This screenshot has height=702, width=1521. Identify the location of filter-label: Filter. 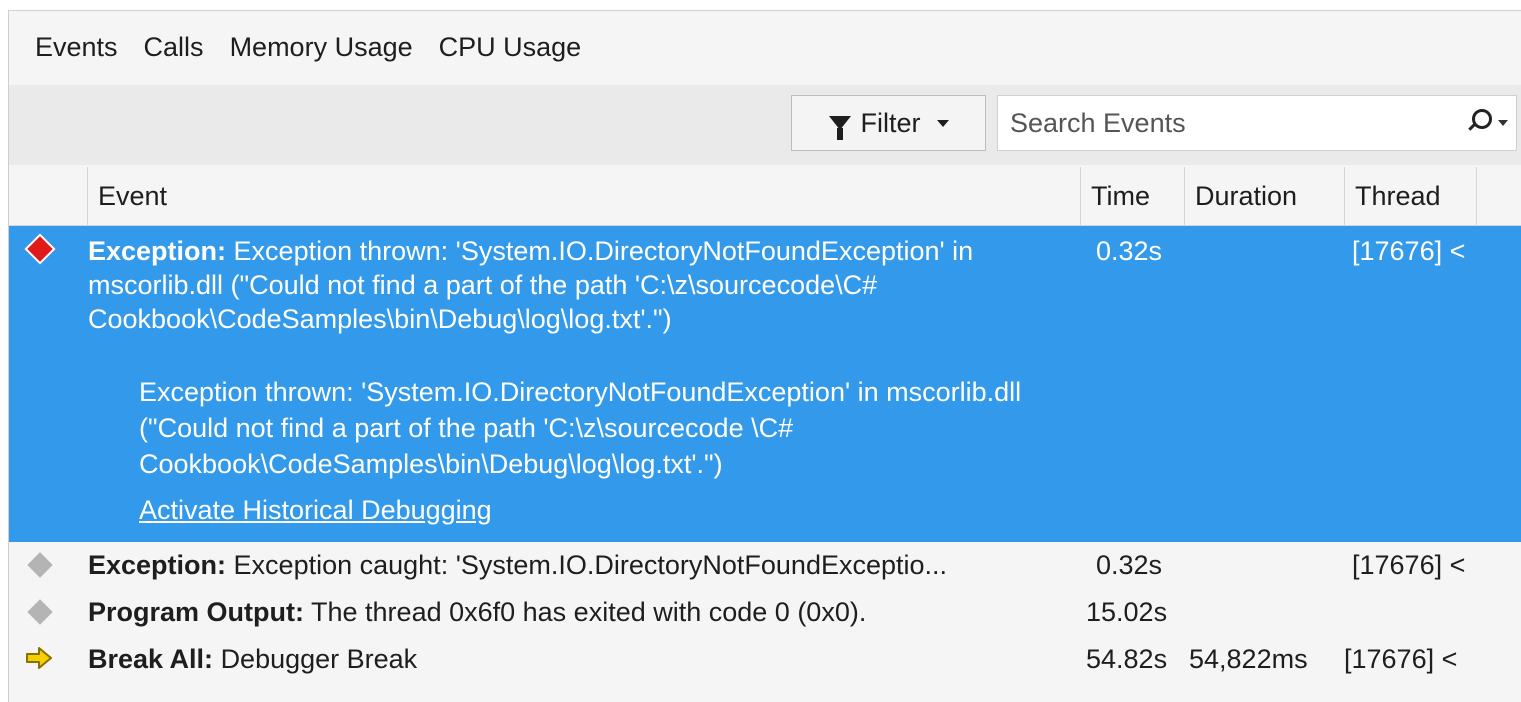
(890, 122).